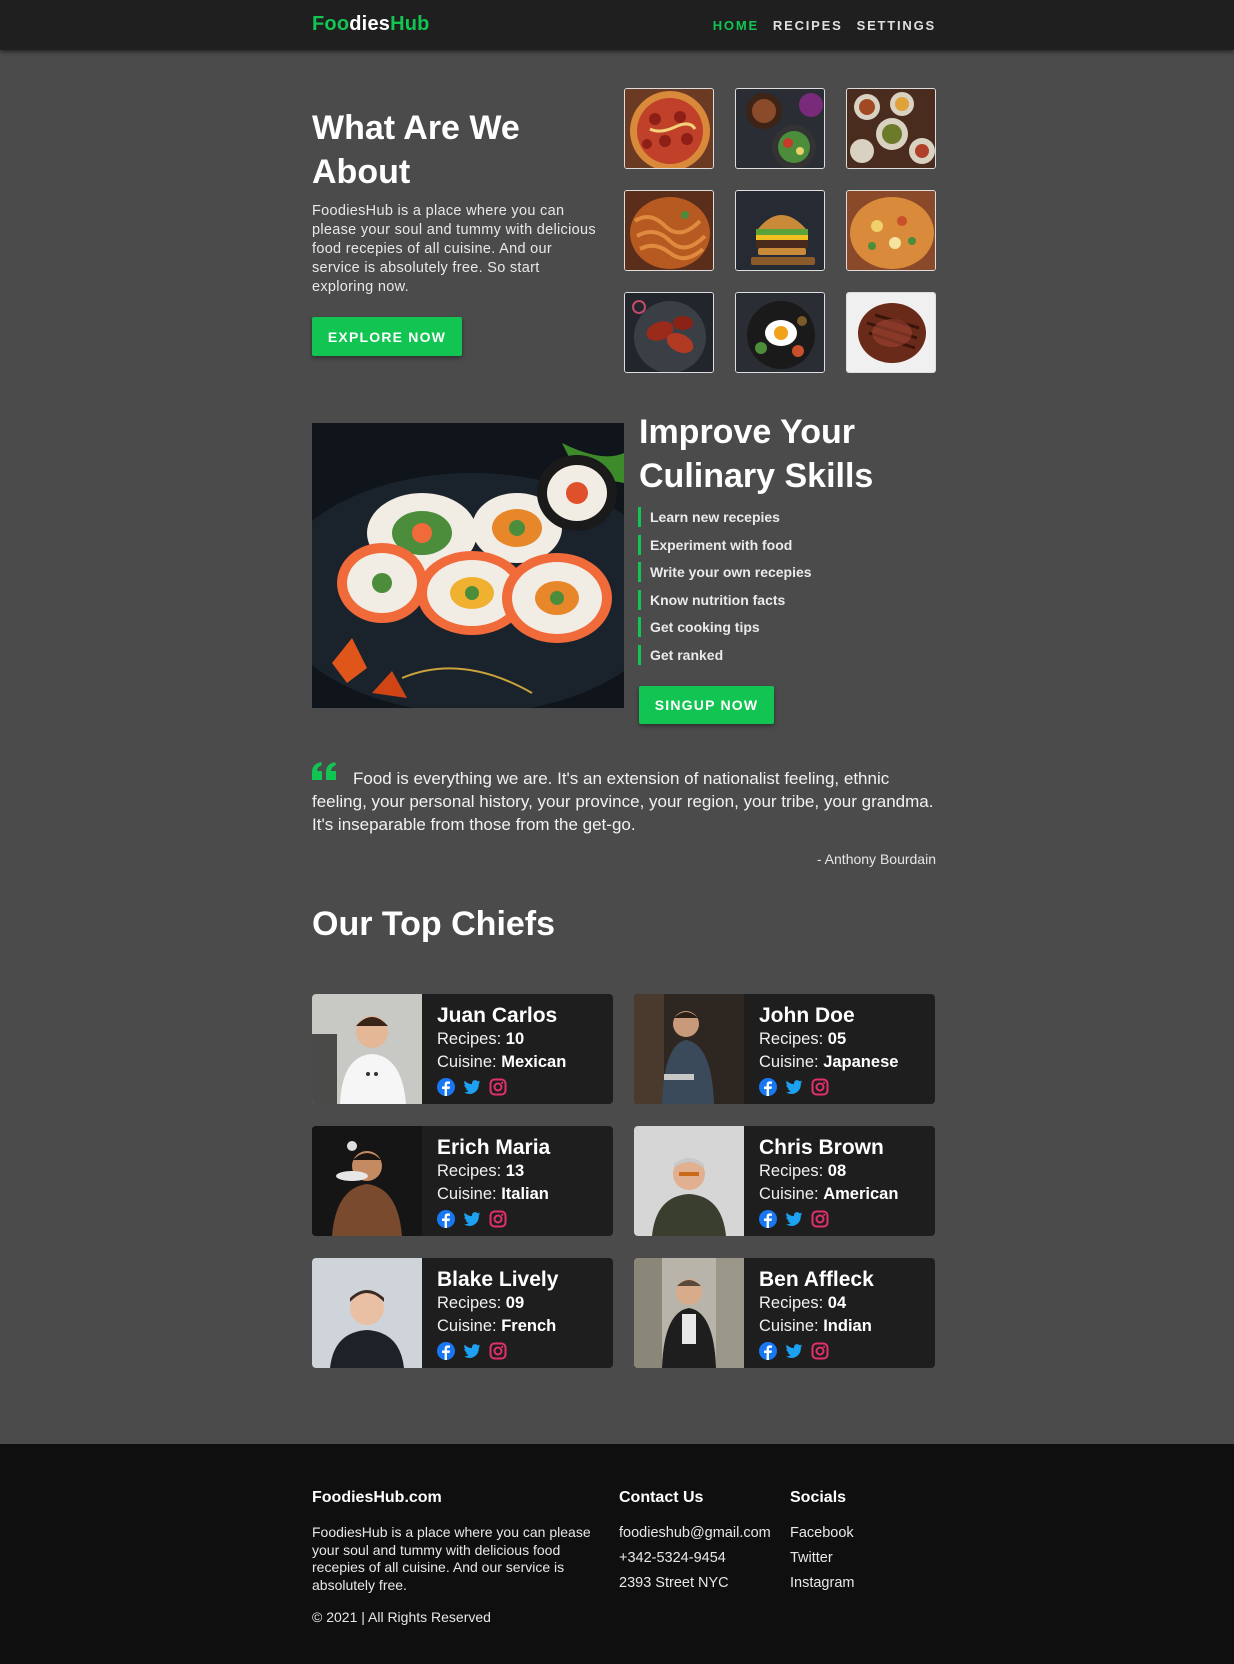  What do you see at coordinates (462, 1049) in the screenshot?
I see `chef-card: Juan Carlos Recipes: 10 Cuisine: Mexican` at bounding box center [462, 1049].